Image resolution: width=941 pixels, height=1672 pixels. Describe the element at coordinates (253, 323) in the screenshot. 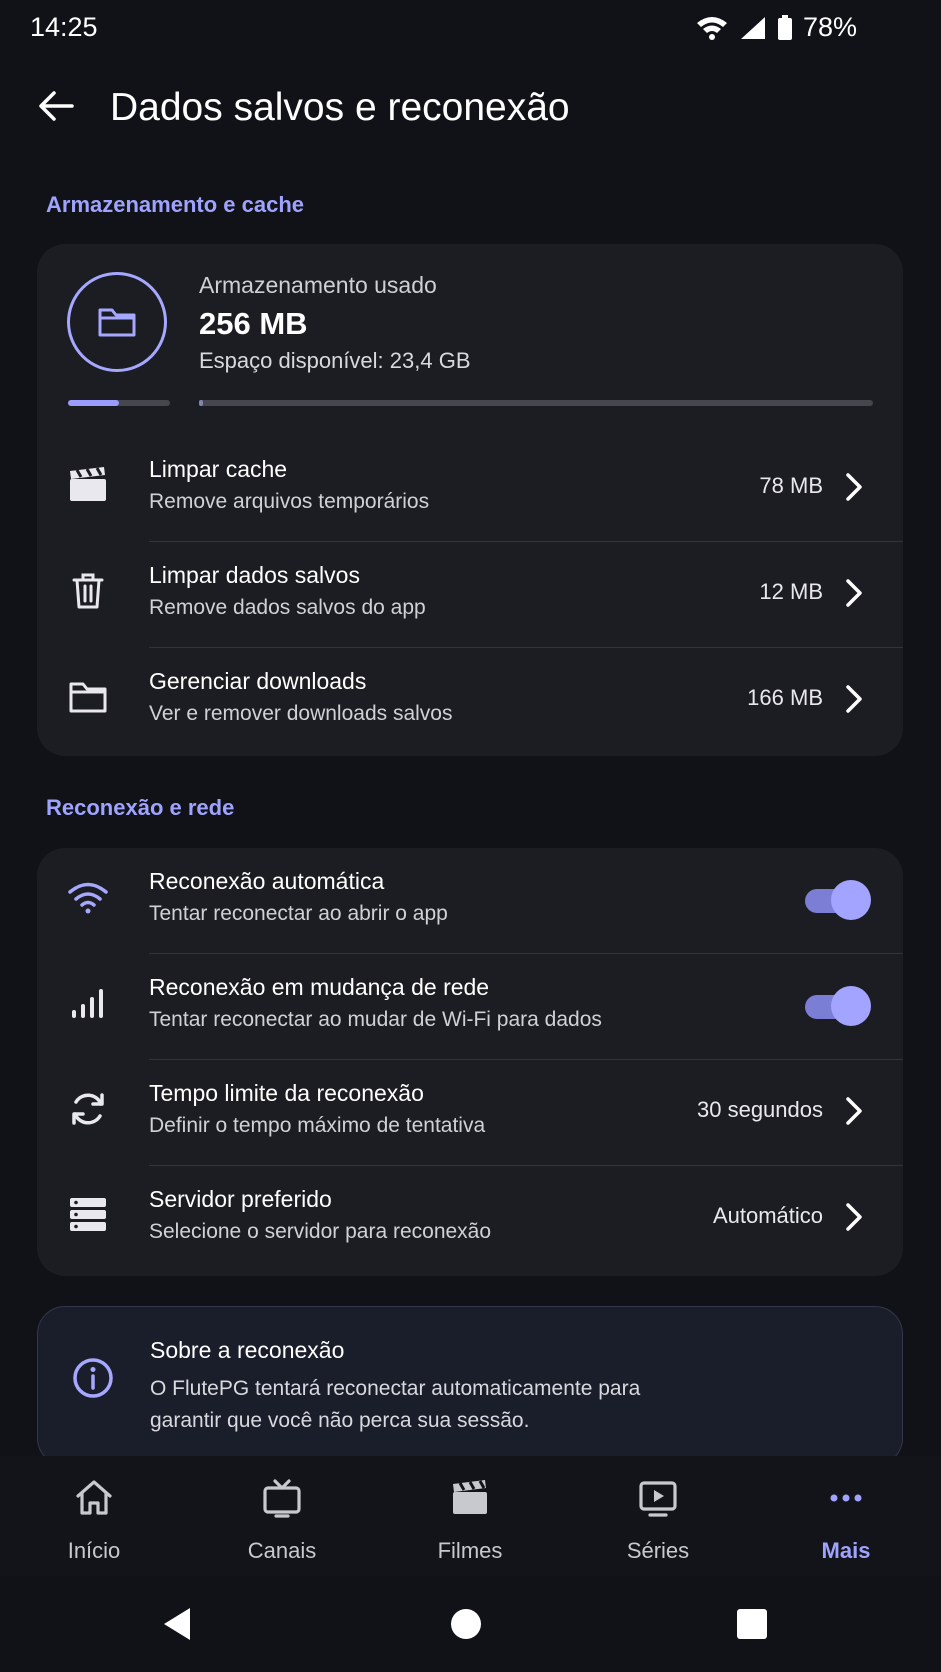

I see `storage-used-value: 256 MB` at that location.